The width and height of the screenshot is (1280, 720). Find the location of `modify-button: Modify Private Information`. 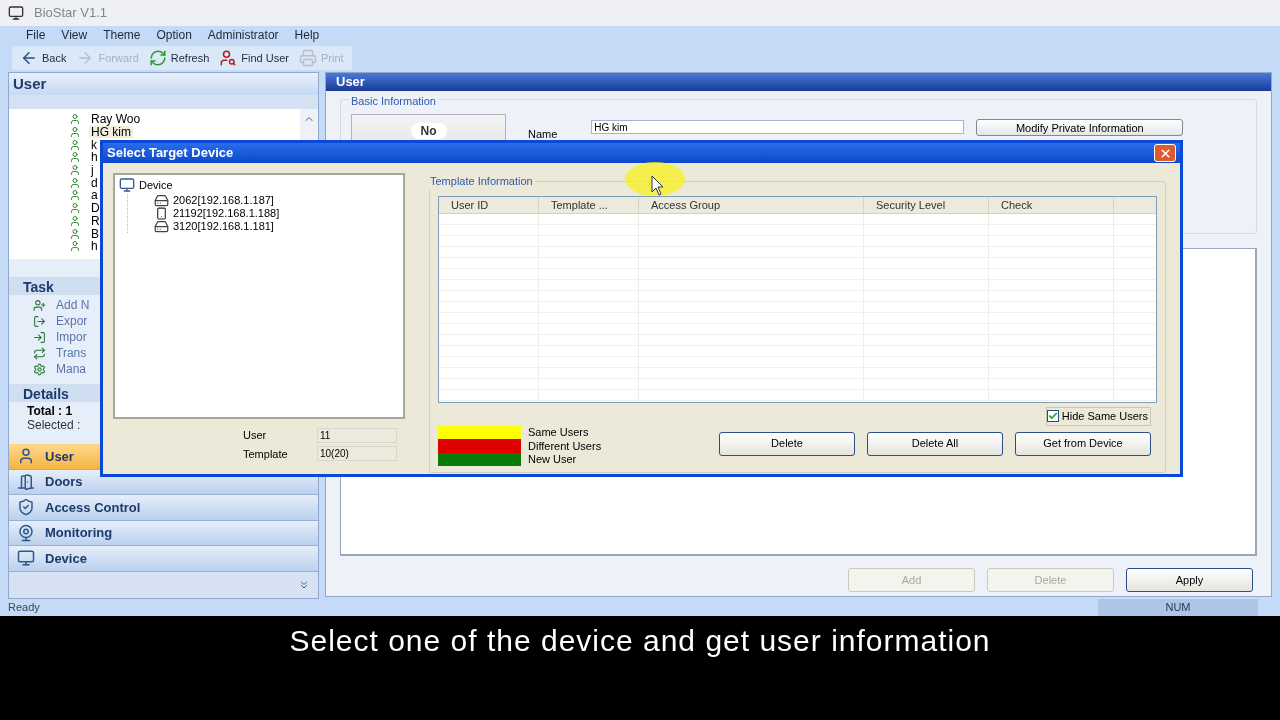

modify-button: Modify Private Information is located at coordinates (1080, 127).